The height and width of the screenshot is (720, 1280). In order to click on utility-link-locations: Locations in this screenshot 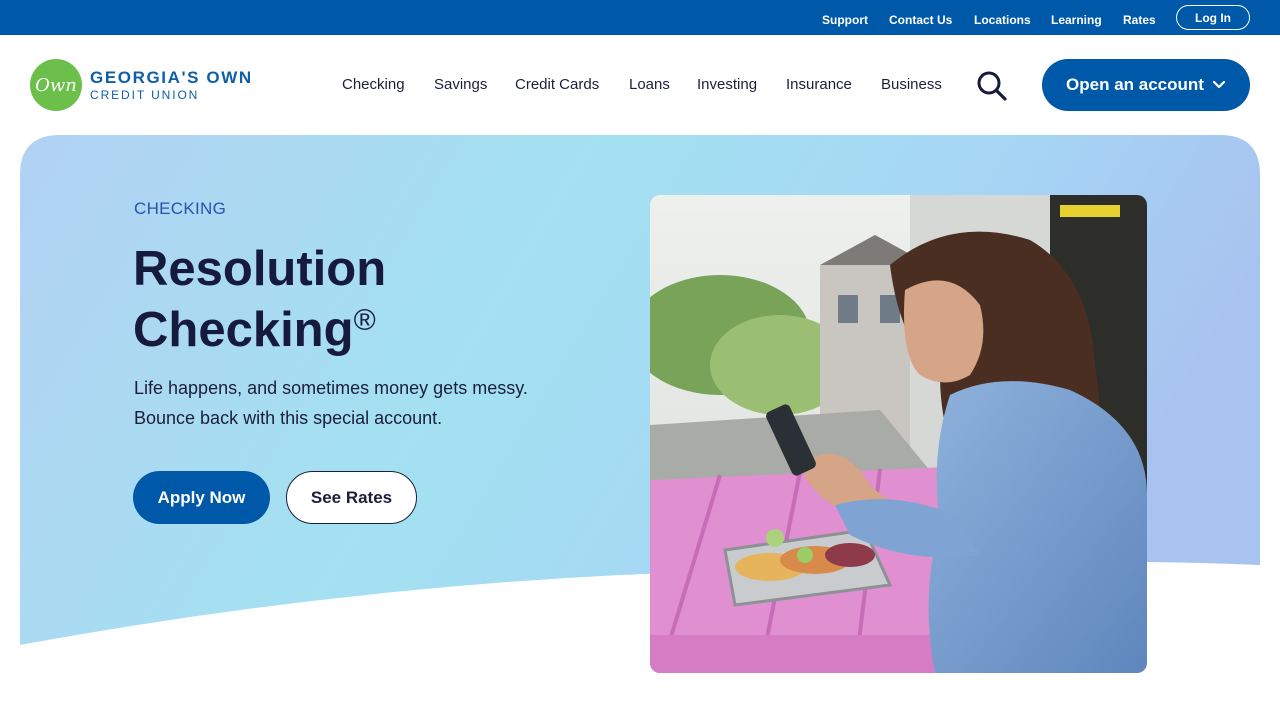, I will do `click(1002, 20)`.